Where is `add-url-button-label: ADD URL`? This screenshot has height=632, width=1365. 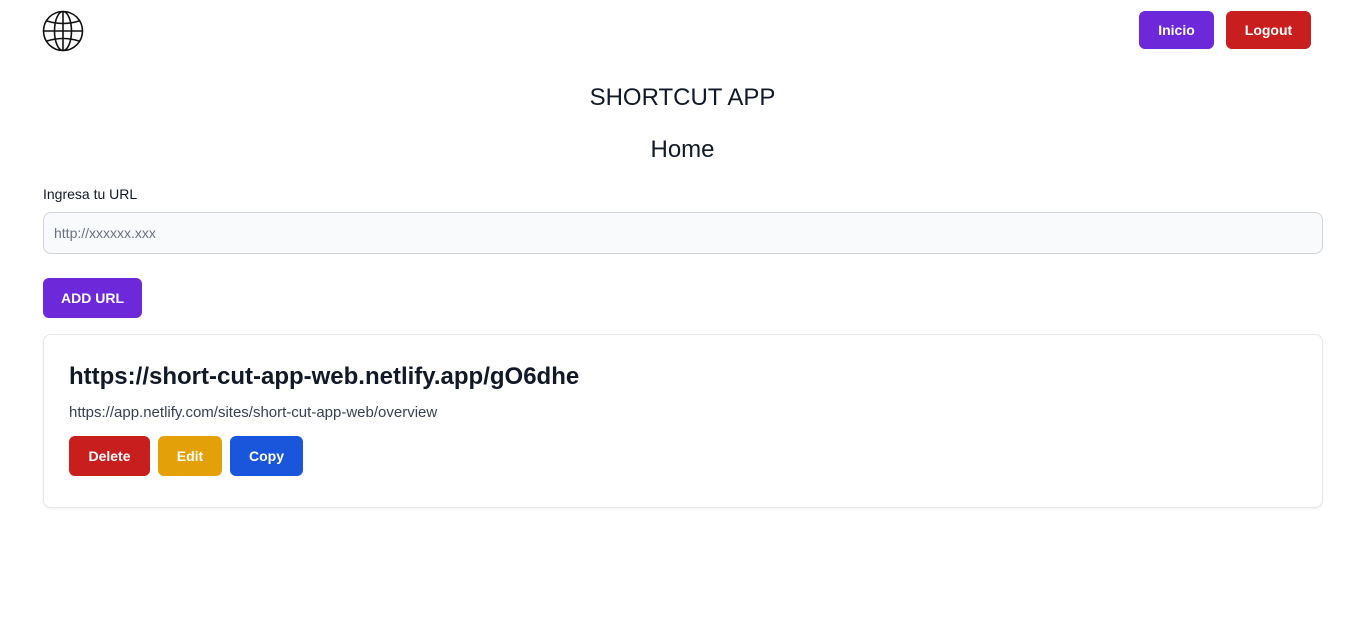 add-url-button-label: ADD URL is located at coordinates (92, 298).